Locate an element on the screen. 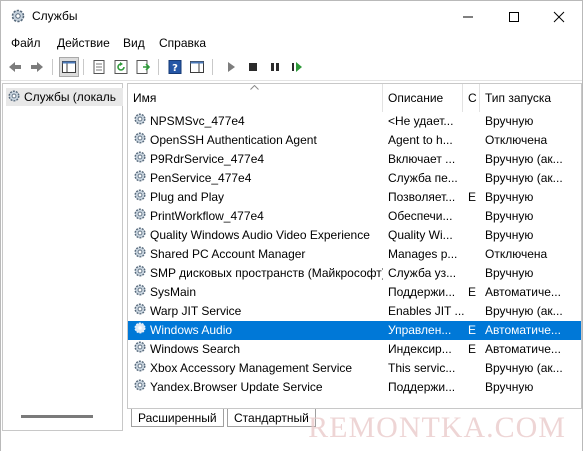 The width and height of the screenshot is (583, 451). column-header-label: С is located at coordinates (472, 98).